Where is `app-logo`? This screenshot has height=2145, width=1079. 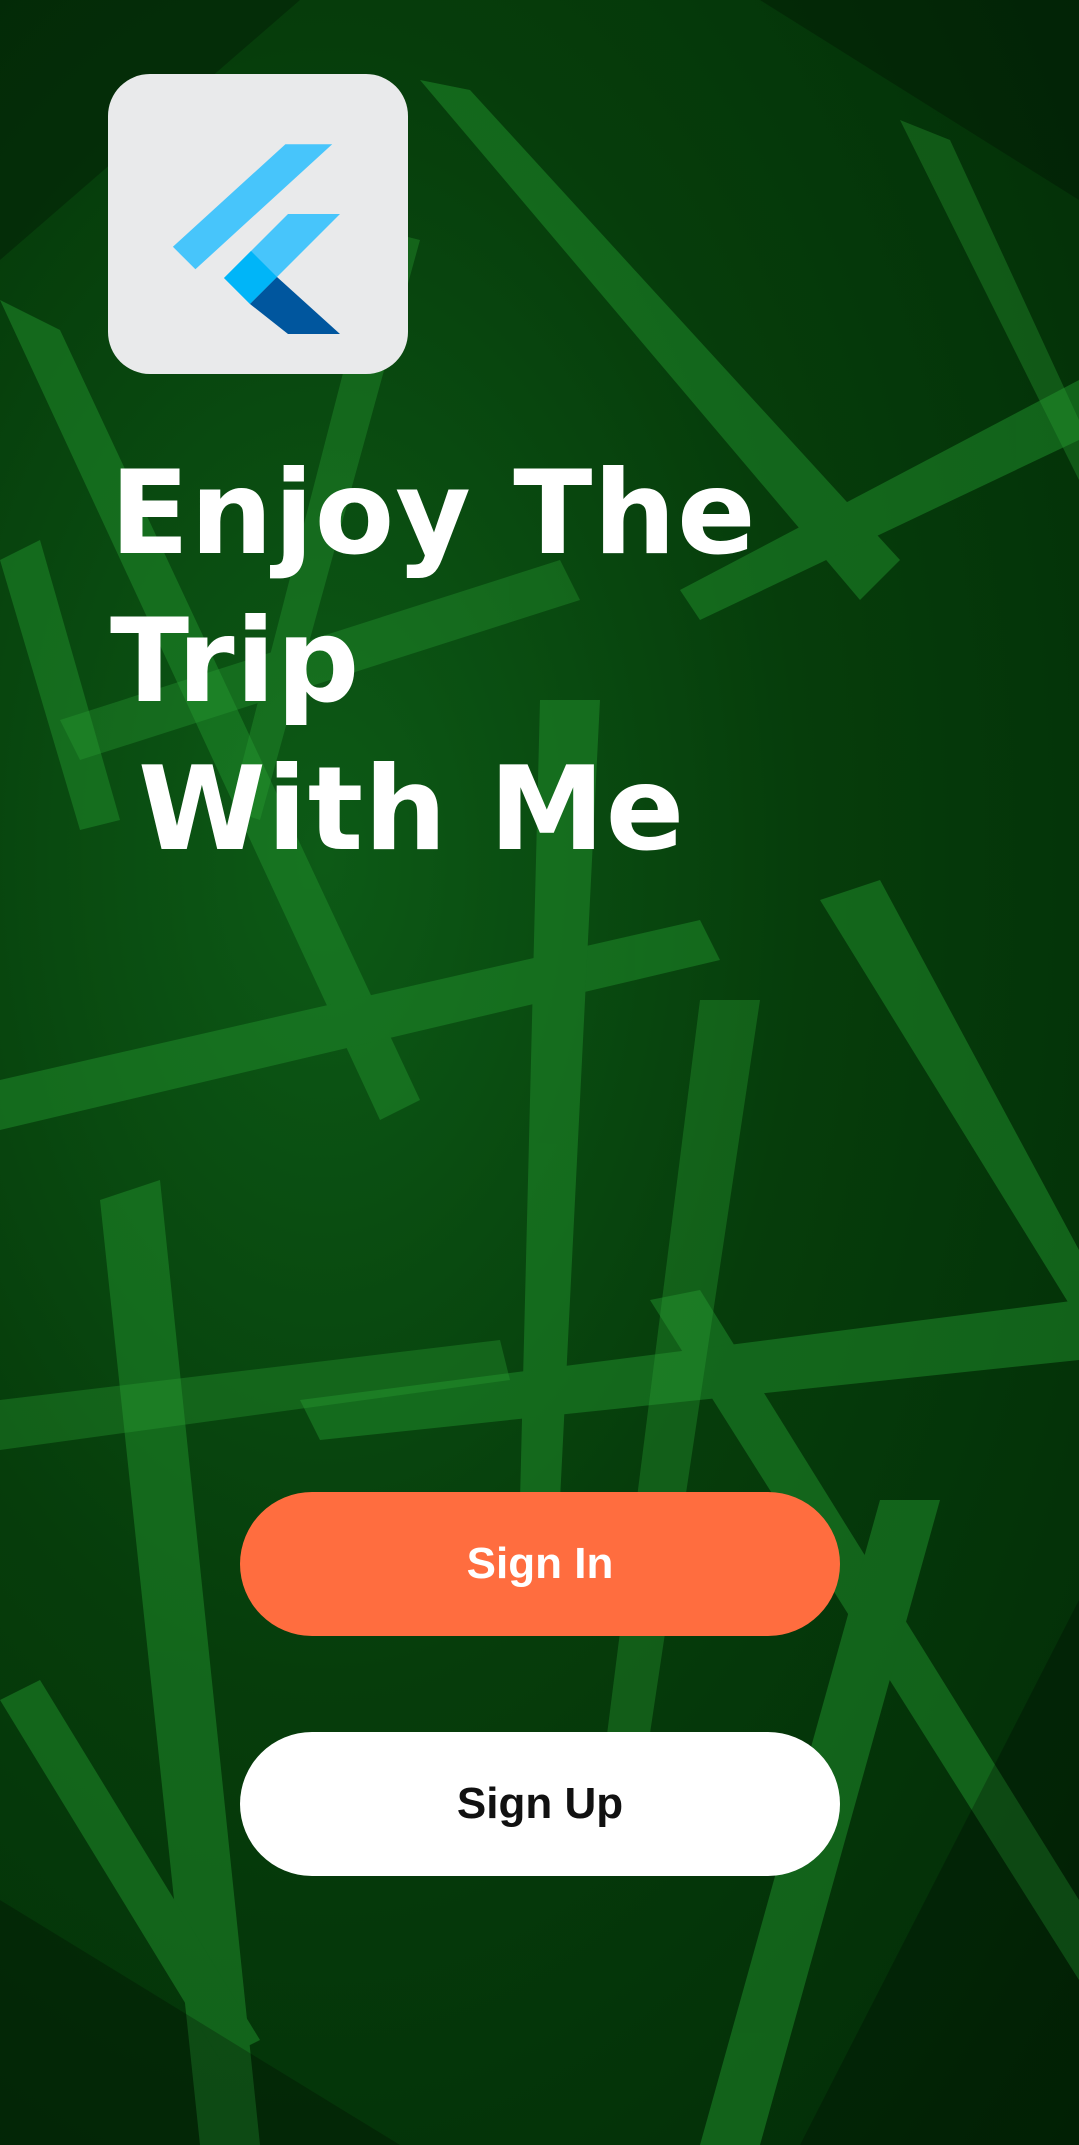 app-logo is located at coordinates (258, 224).